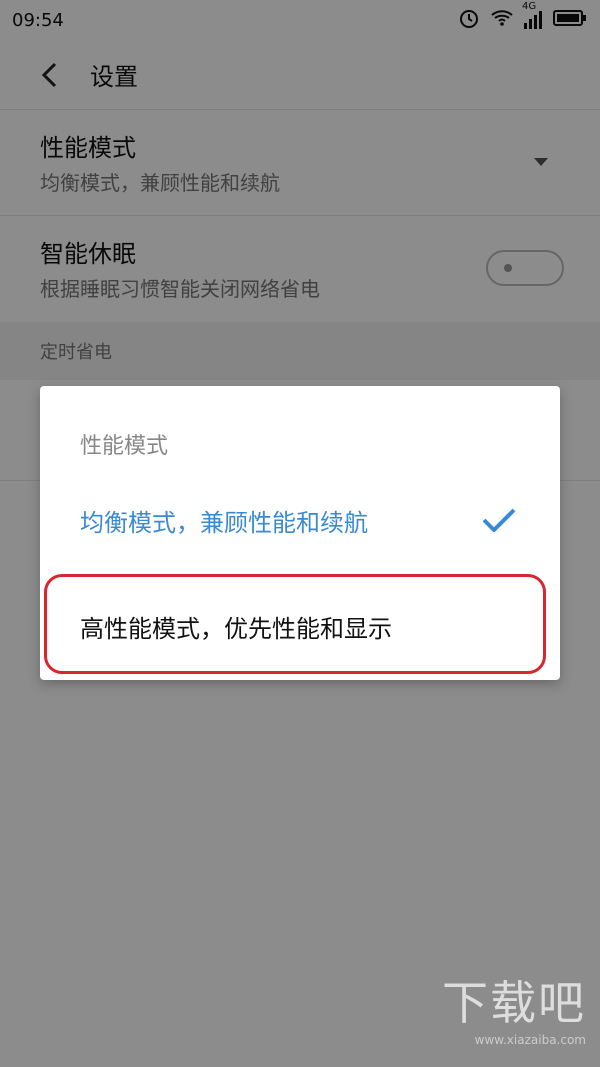  Describe the element at coordinates (530, 1040) in the screenshot. I see `watermark-url: www.xiazaiba.com` at that location.